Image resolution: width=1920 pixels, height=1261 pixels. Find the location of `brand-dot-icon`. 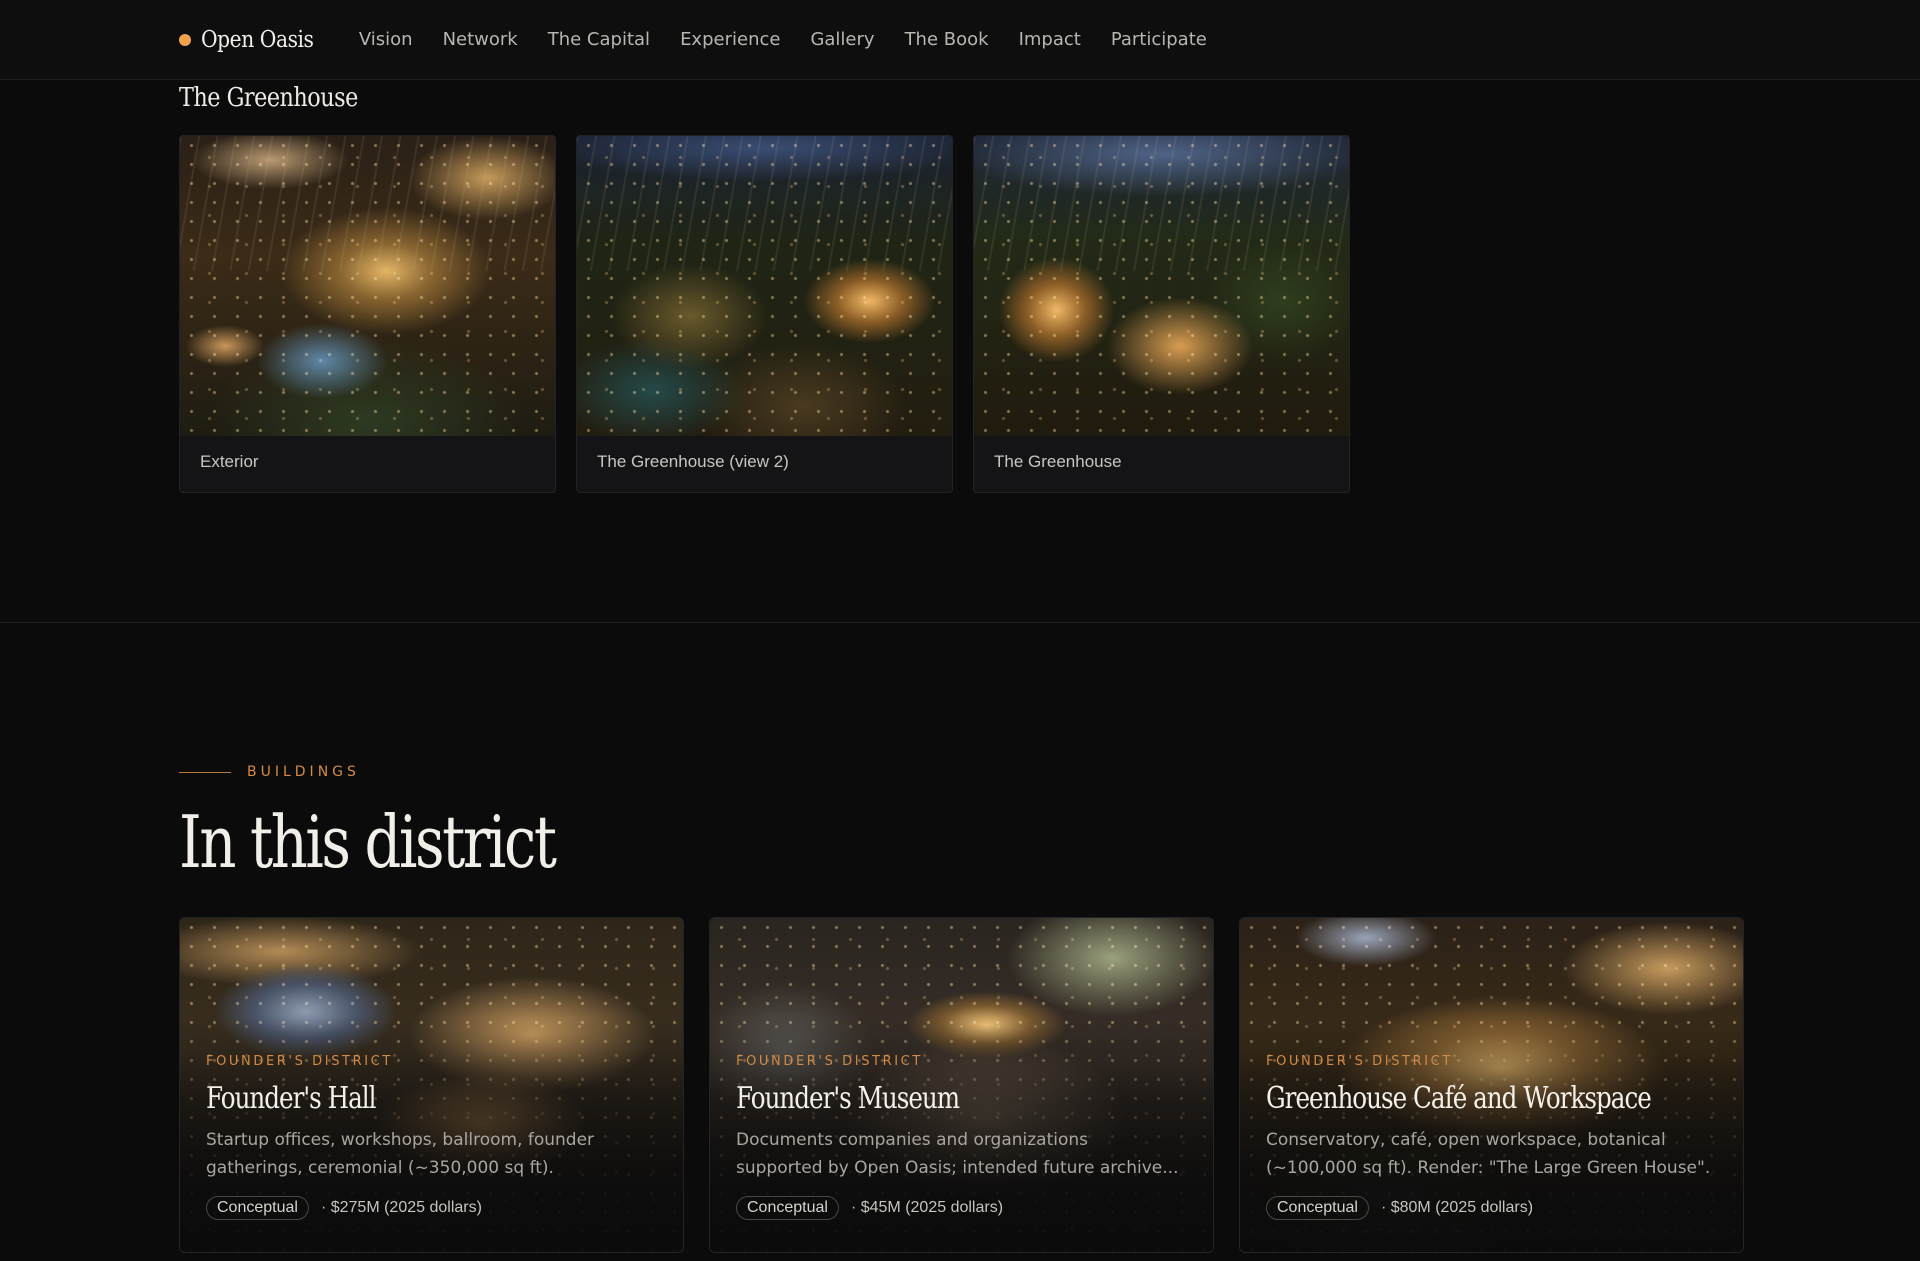

brand-dot-icon is located at coordinates (185, 39).